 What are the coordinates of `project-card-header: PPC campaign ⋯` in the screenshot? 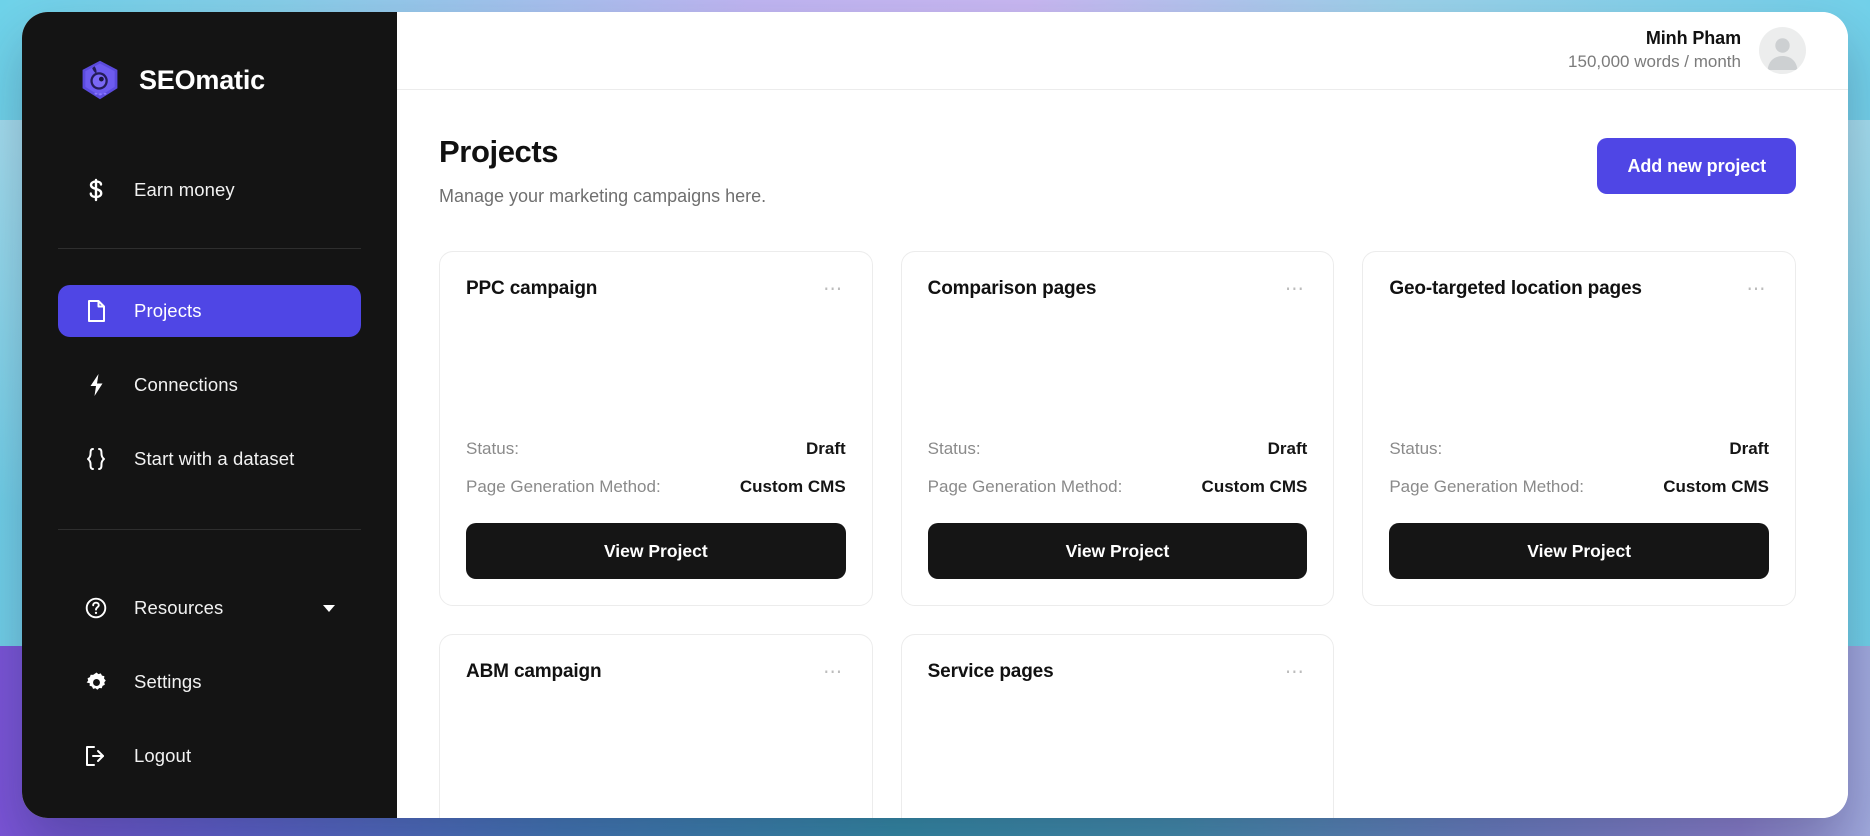 It's located at (656, 292).